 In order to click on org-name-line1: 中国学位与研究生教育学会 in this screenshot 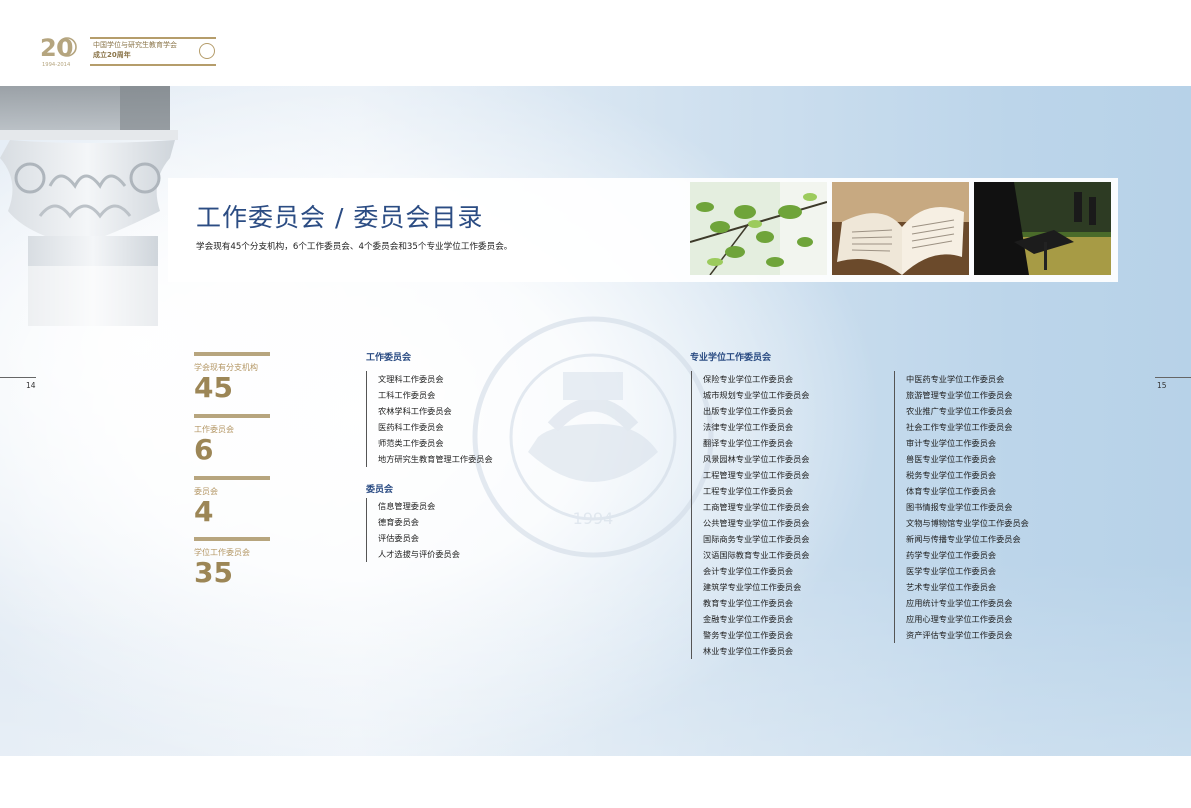, I will do `click(135, 45)`.